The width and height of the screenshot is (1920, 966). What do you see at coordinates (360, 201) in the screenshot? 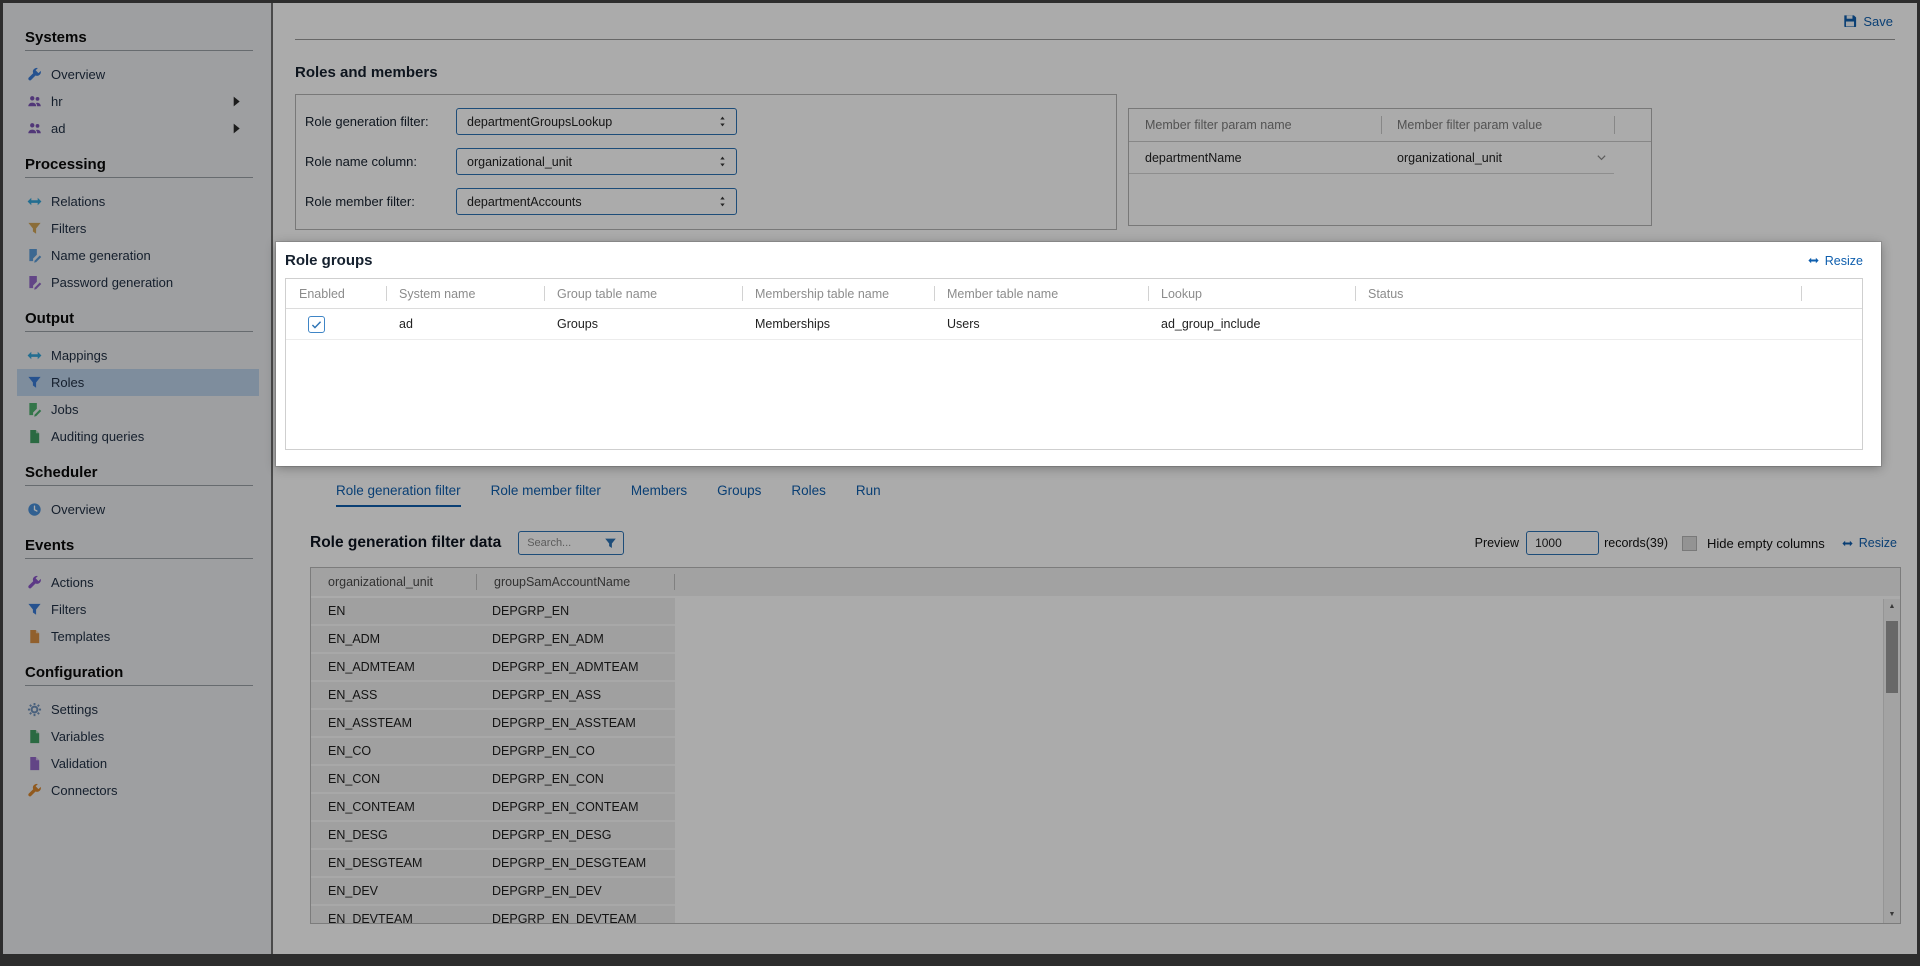
I see `field-label-role-member-filter: Role member filter:` at bounding box center [360, 201].